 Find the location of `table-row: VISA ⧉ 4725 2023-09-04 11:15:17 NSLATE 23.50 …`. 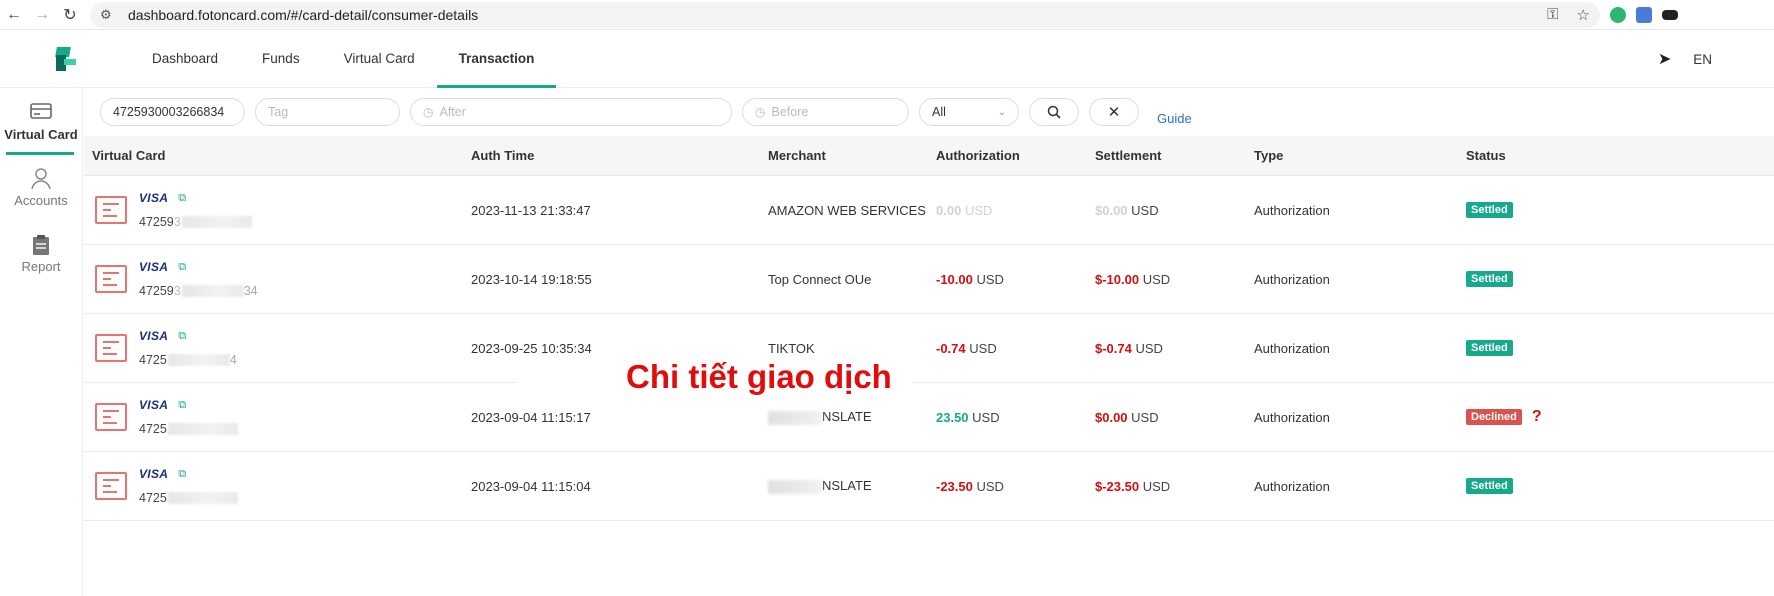

table-row: VISA ⧉ 4725 2023-09-04 11:15:17 NSLATE 23.50 … is located at coordinates (929, 417).